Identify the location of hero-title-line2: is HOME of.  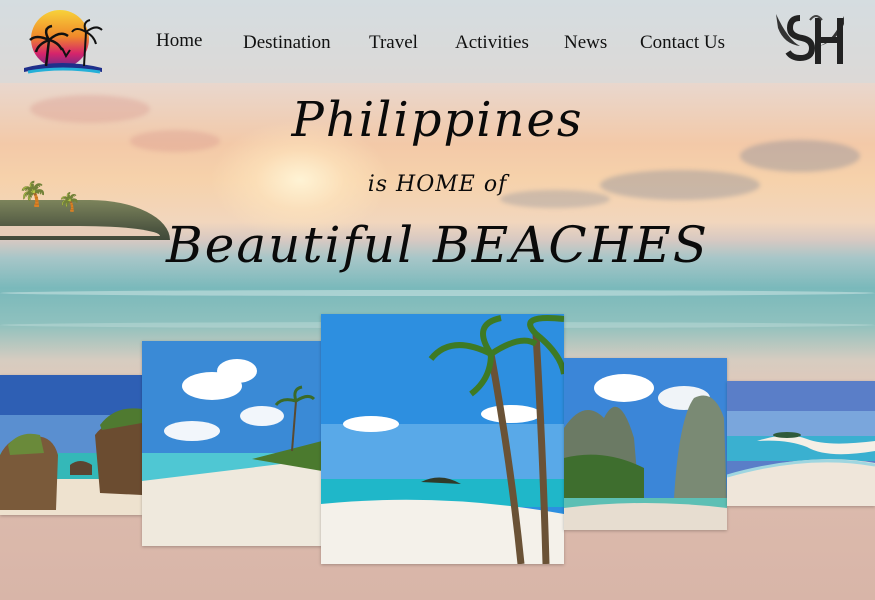
(437, 184).